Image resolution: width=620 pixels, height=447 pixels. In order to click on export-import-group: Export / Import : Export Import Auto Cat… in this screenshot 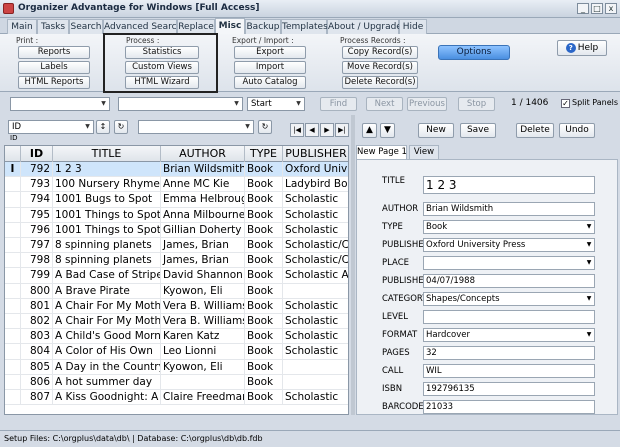, I will do `click(270, 62)`.